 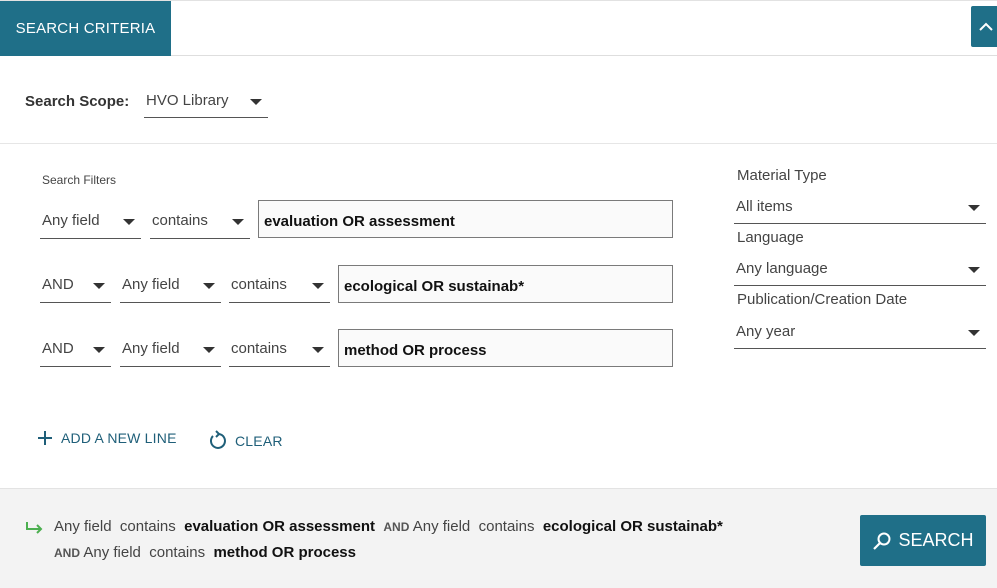 What do you see at coordinates (465, 219) in the screenshot?
I see `line1-search-input: evaluation OR assessment` at bounding box center [465, 219].